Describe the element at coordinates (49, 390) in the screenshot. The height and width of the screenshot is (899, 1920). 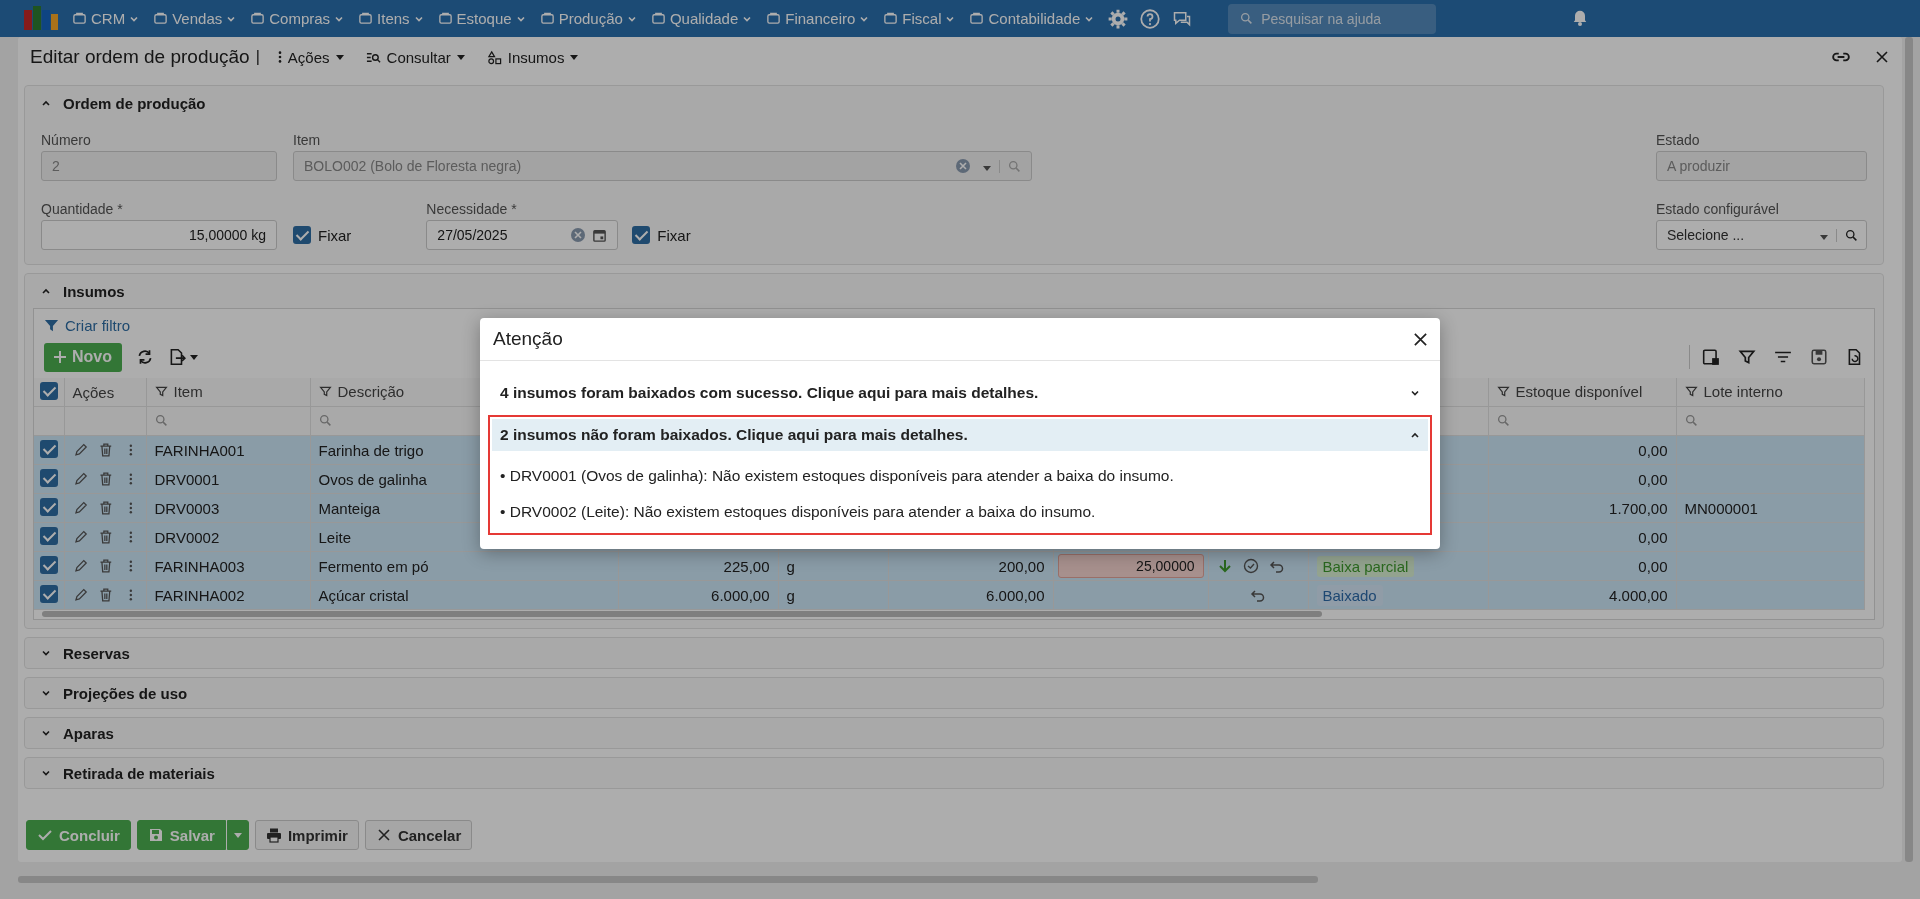
I see `select-all-checkbox` at that location.